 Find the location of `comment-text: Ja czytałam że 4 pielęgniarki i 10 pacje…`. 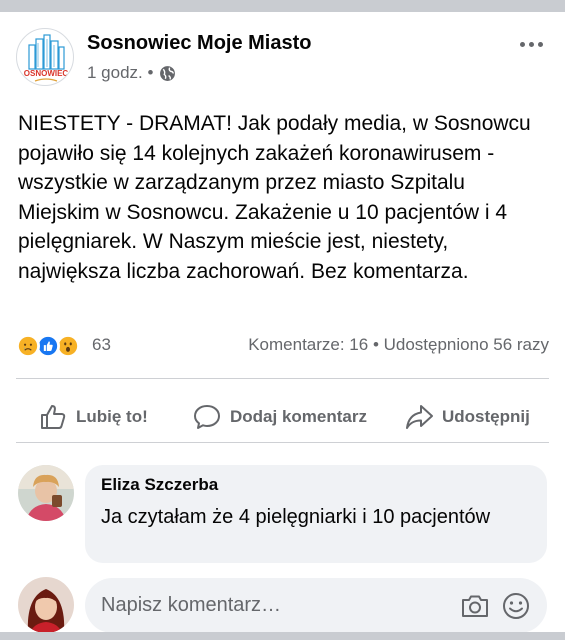

comment-text: Ja czytałam że 4 pielęgniarki i 10 pacje… is located at coordinates (296, 517).